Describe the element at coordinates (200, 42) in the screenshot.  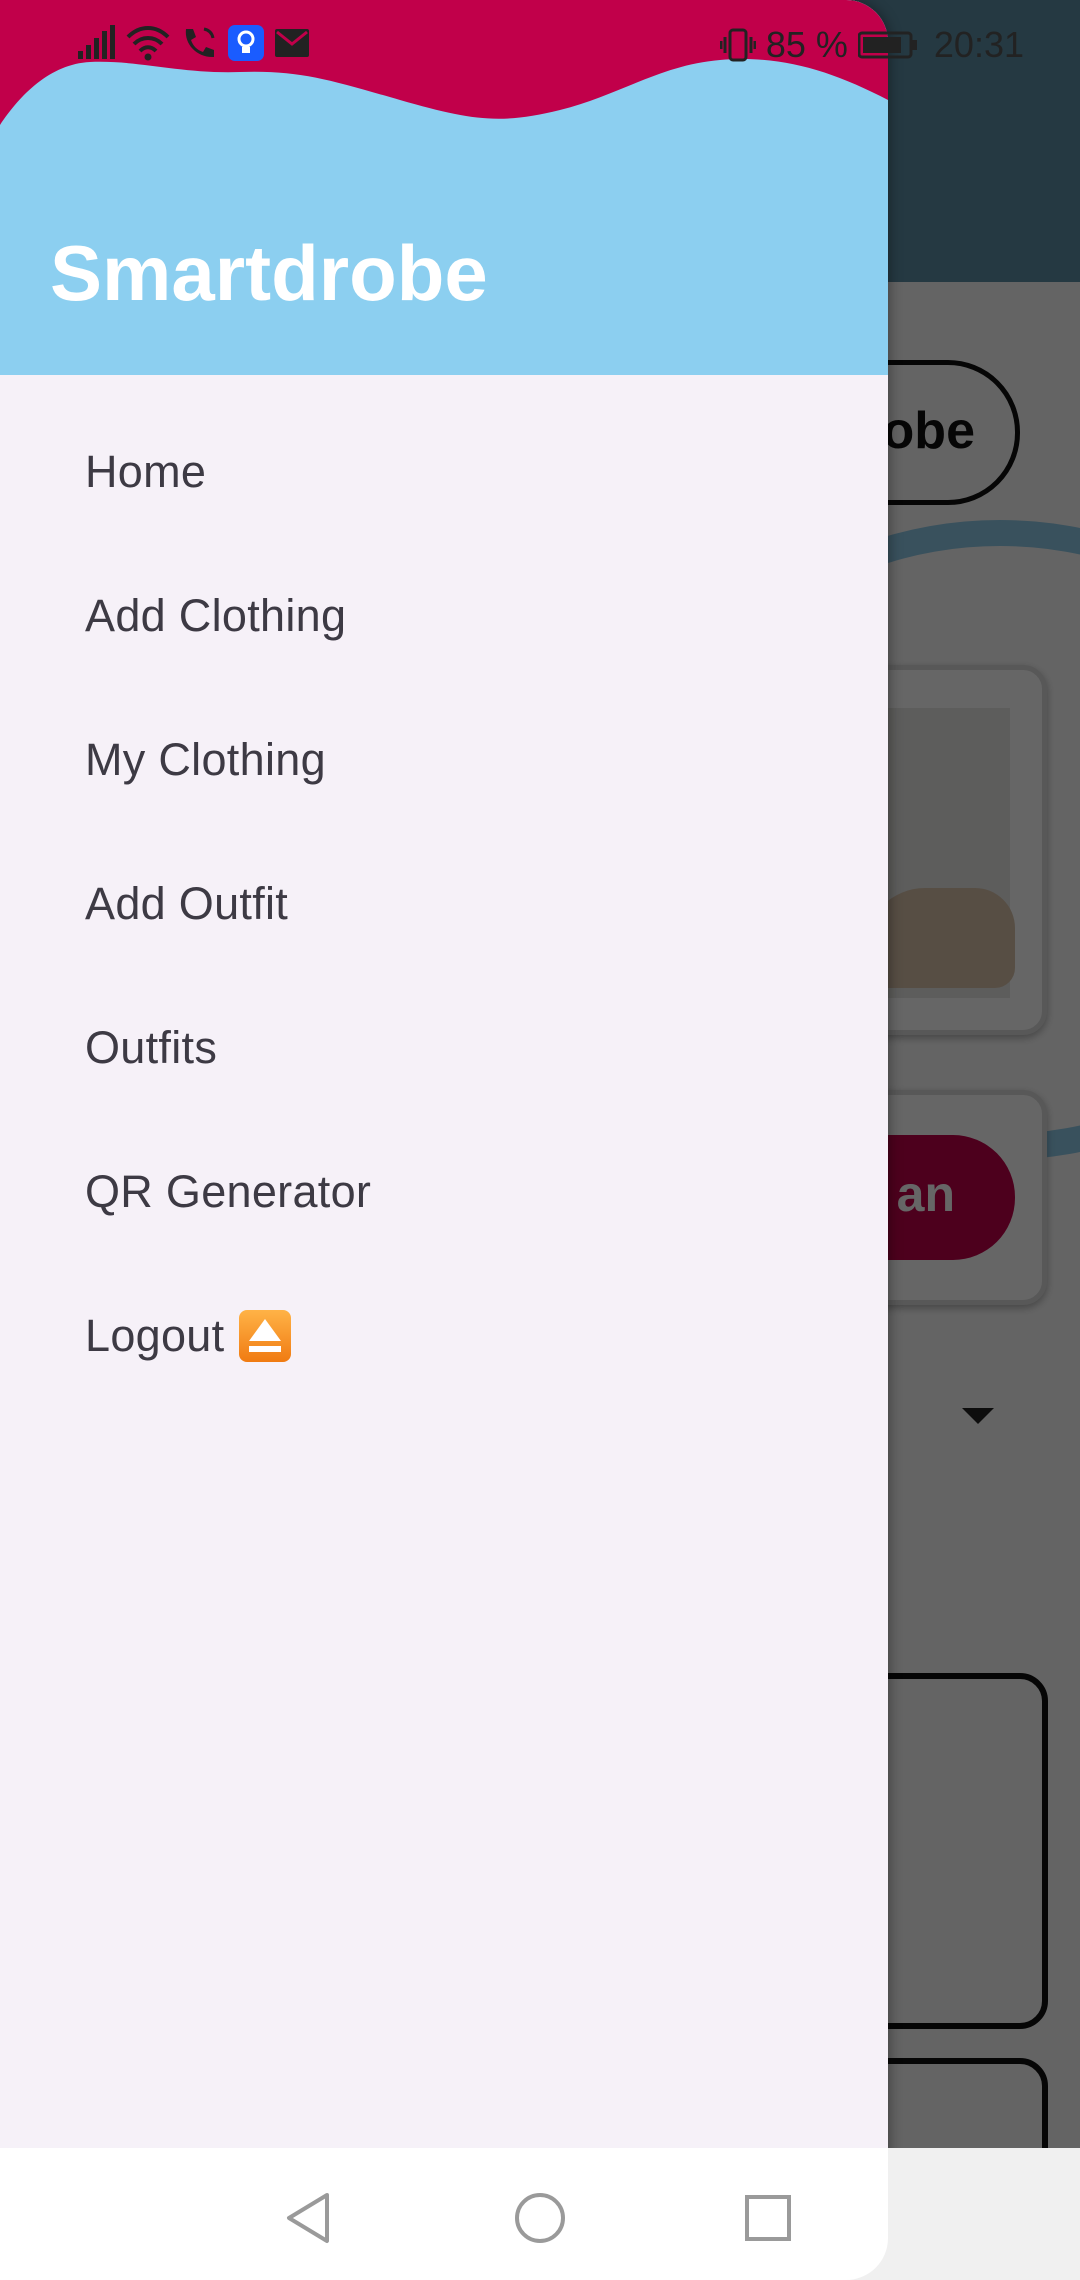
I see `wifi-calling-icon` at that location.